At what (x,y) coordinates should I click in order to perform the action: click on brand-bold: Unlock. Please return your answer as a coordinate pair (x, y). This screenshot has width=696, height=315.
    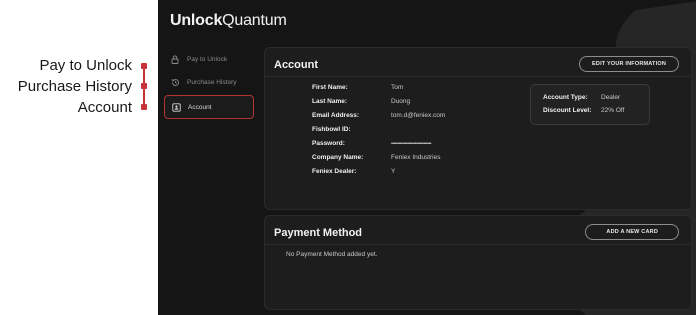
    Looking at the image, I should click on (196, 20).